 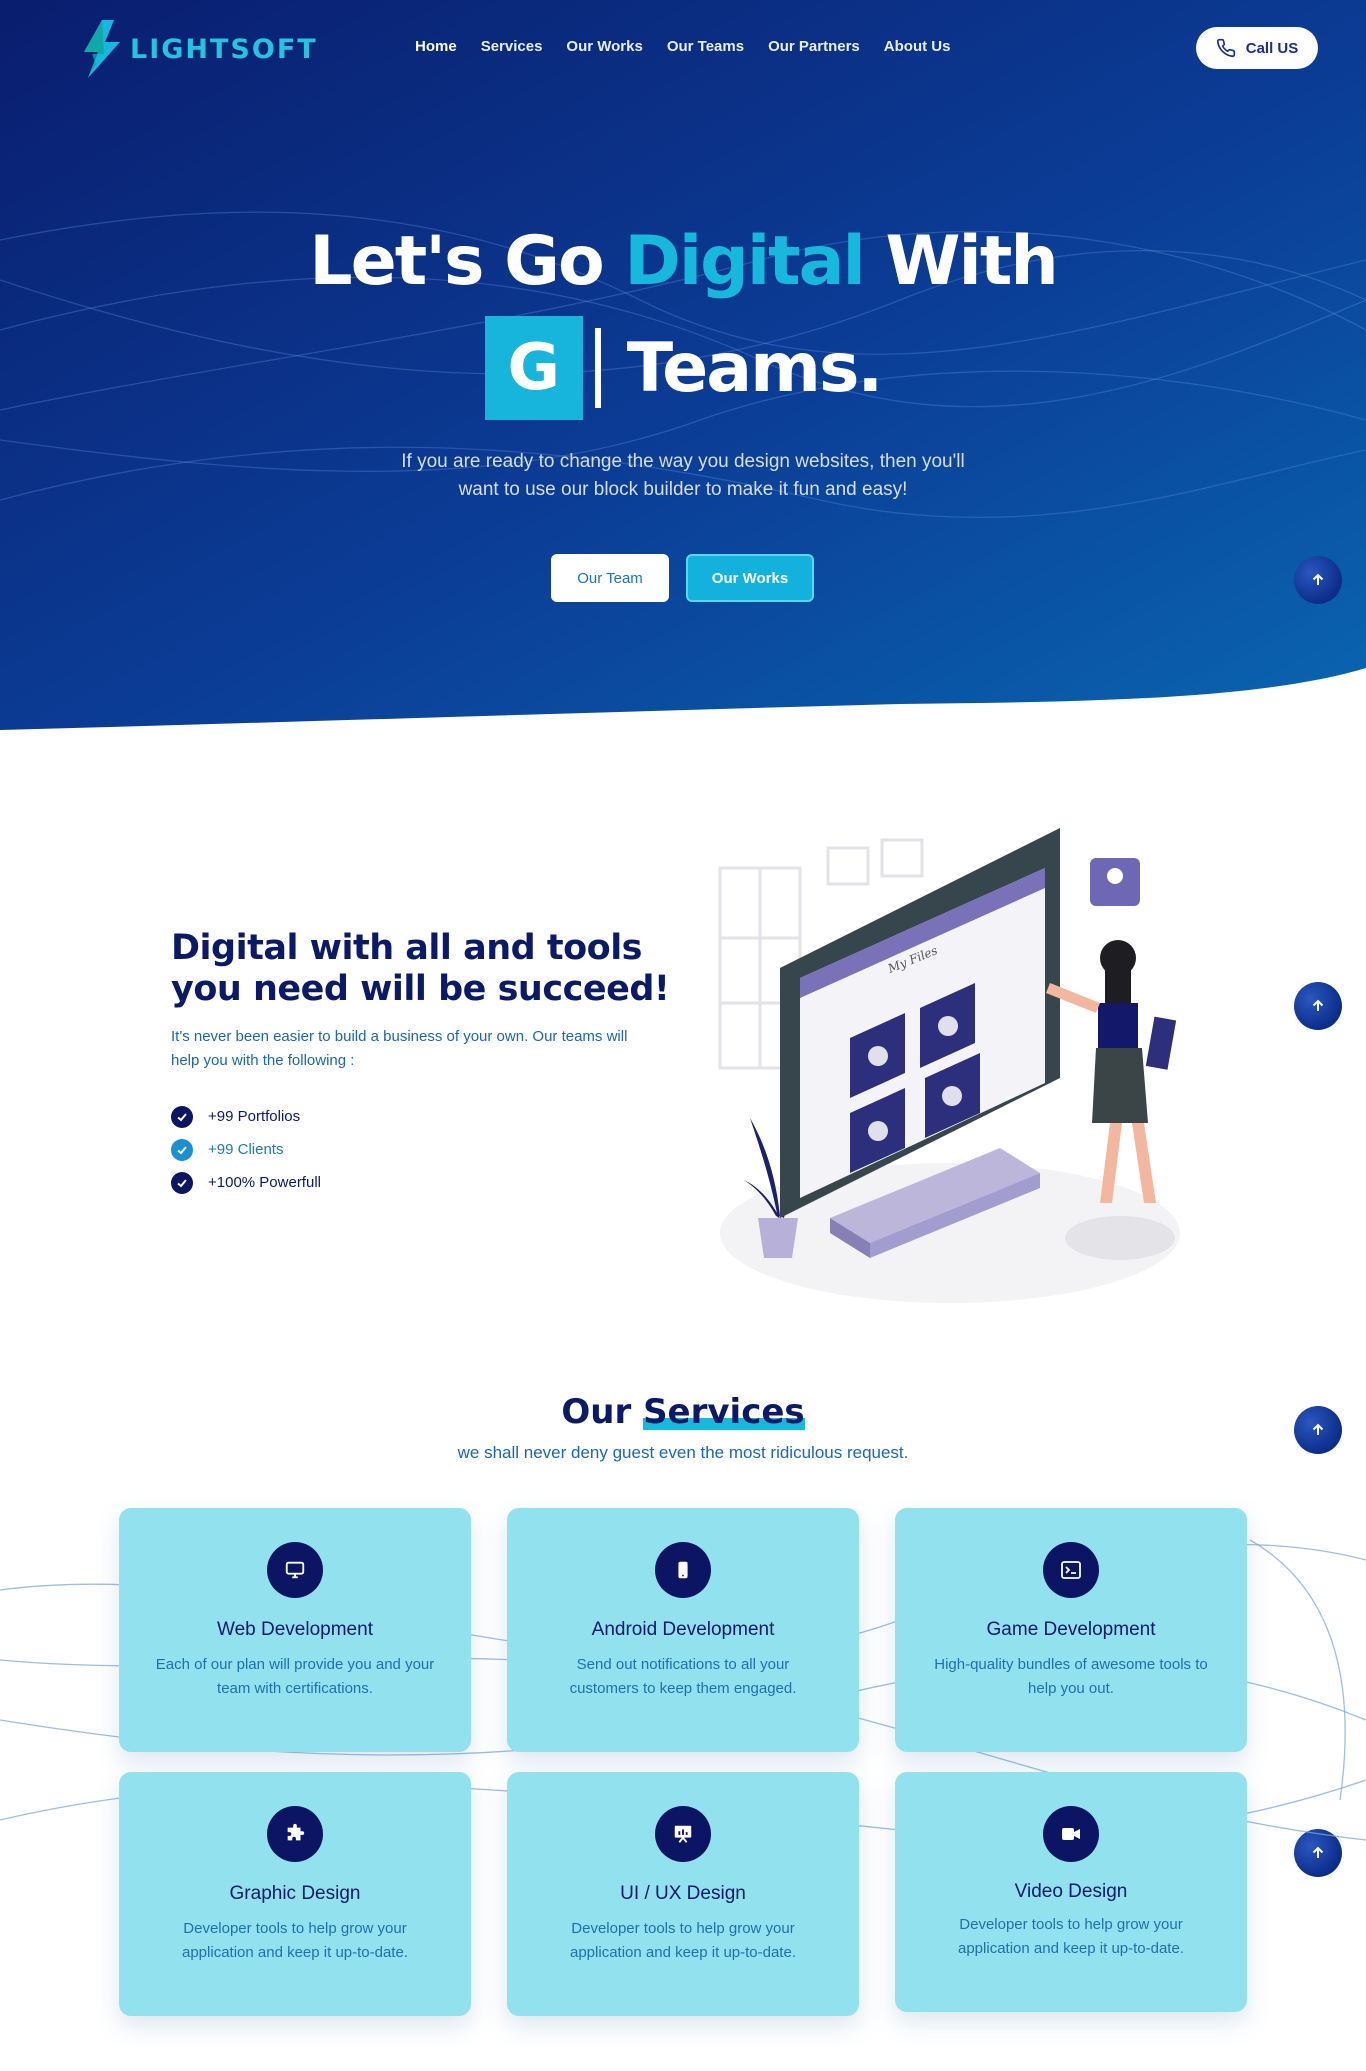 What do you see at coordinates (102, 49) in the screenshot?
I see `lightning-logo-icon` at bounding box center [102, 49].